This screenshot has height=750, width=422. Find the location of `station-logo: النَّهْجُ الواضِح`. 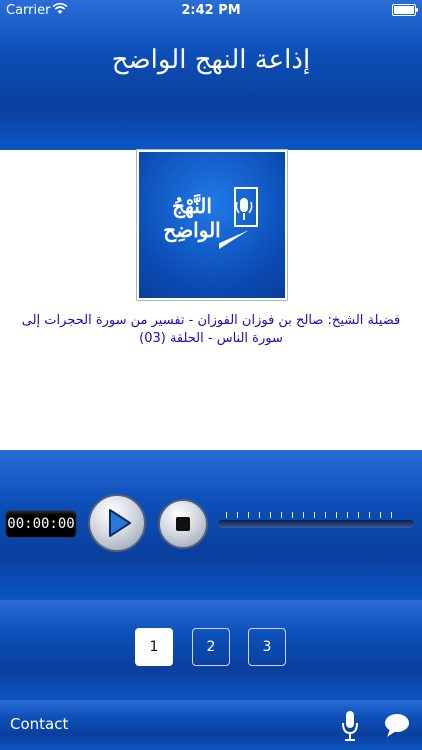

station-logo: النَّهْجُ الواضِح is located at coordinates (212, 225).